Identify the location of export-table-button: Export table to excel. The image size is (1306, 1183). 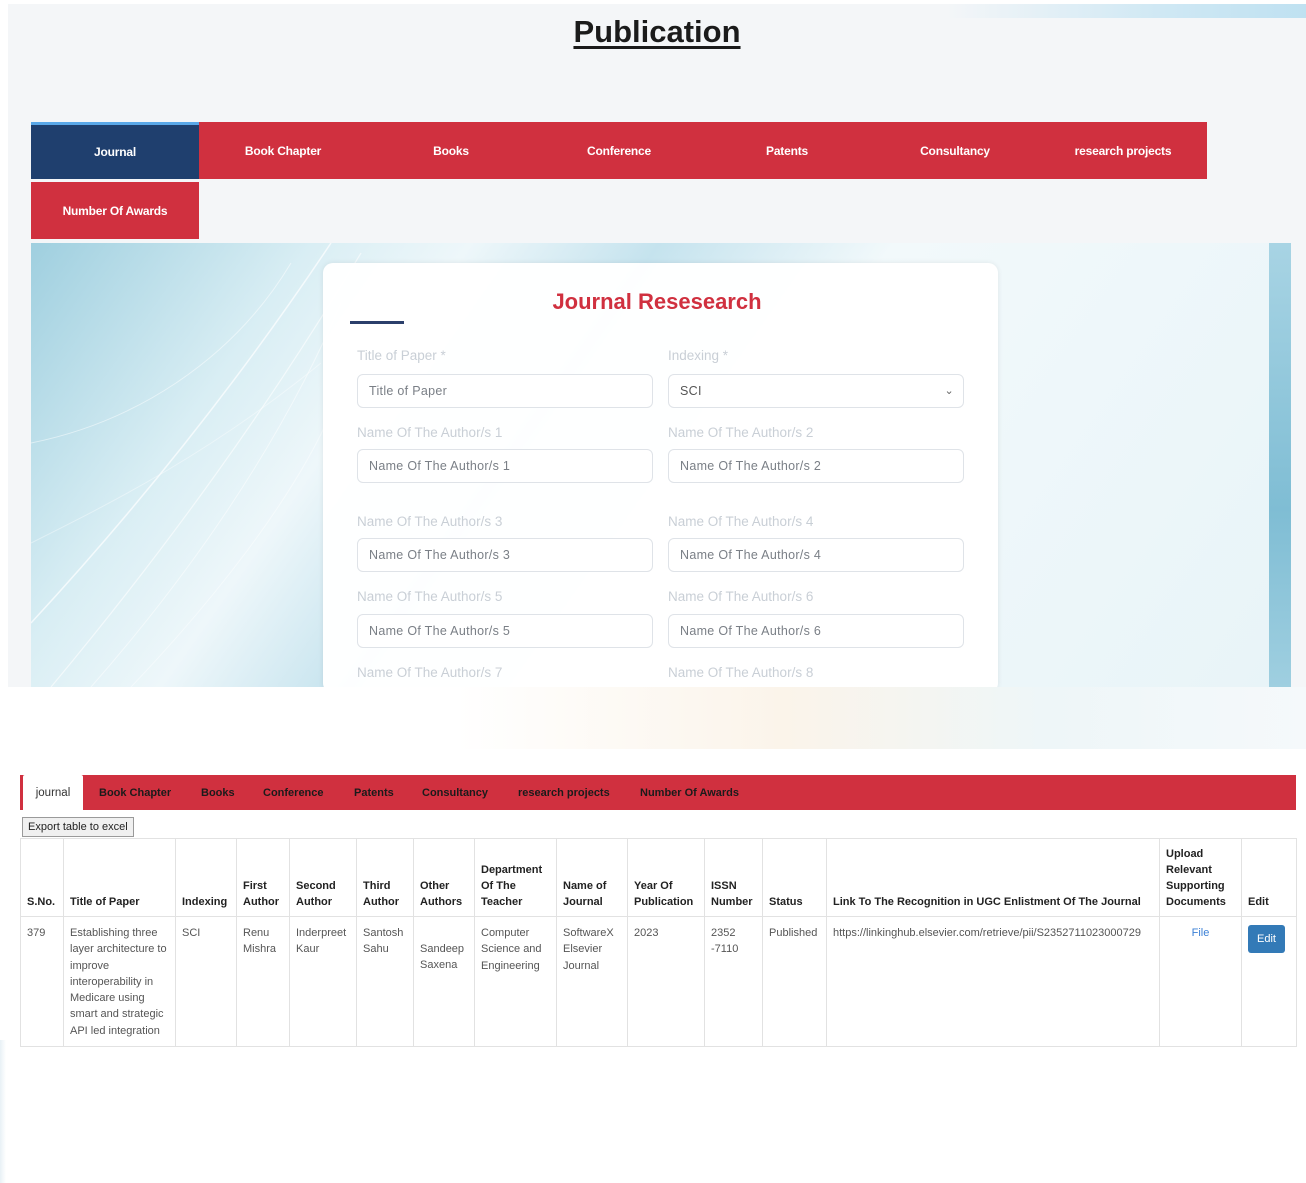
(78, 827).